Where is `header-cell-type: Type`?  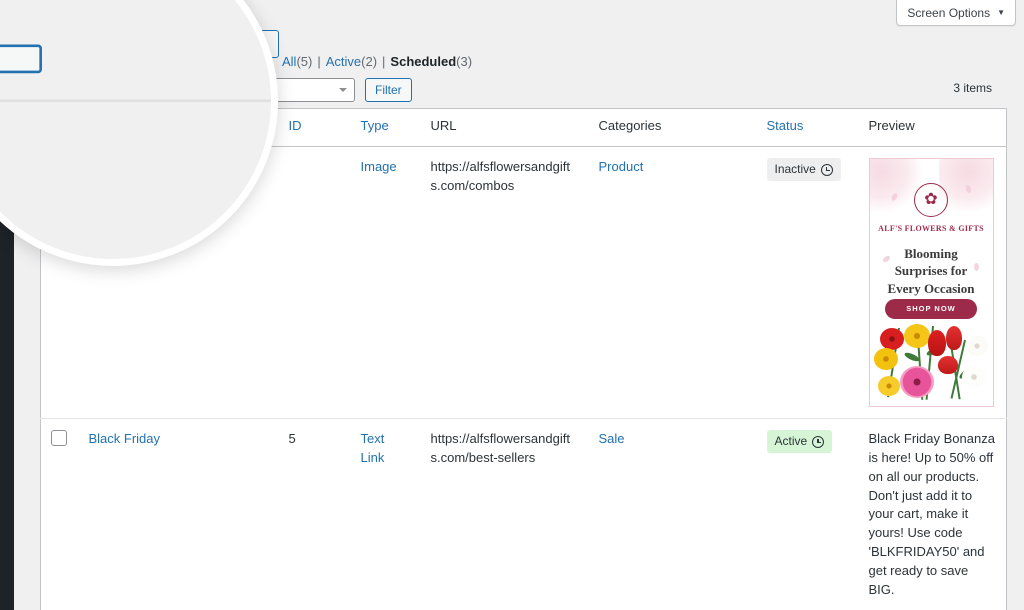 header-cell-type: Type is located at coordinates (385, 127).